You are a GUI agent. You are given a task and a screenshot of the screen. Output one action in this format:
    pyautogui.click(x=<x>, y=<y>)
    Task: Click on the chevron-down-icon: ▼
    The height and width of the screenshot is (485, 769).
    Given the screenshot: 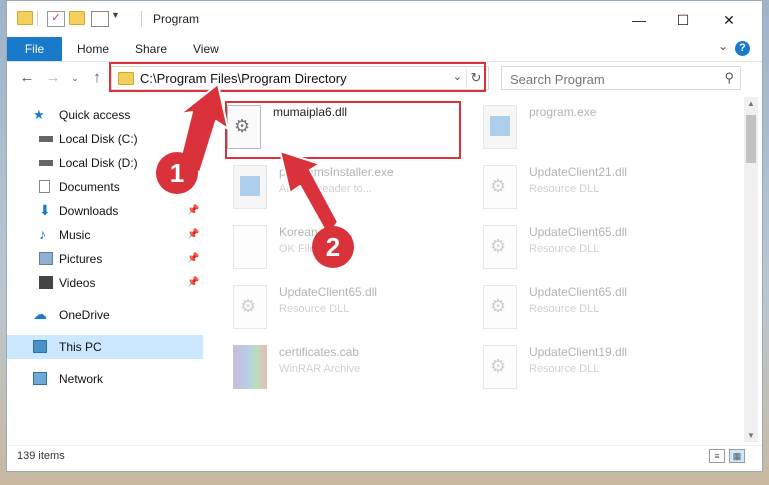 What is the action you would take?
    pyautogui.click(x=115, y=15)
    